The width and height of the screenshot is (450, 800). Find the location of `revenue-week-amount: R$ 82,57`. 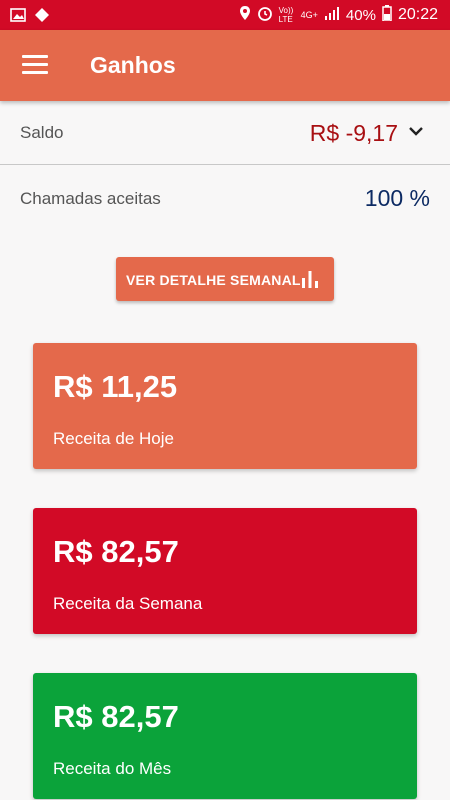

revenue-week-amount: R$ 82,57 is located at coordinates (116, 551).